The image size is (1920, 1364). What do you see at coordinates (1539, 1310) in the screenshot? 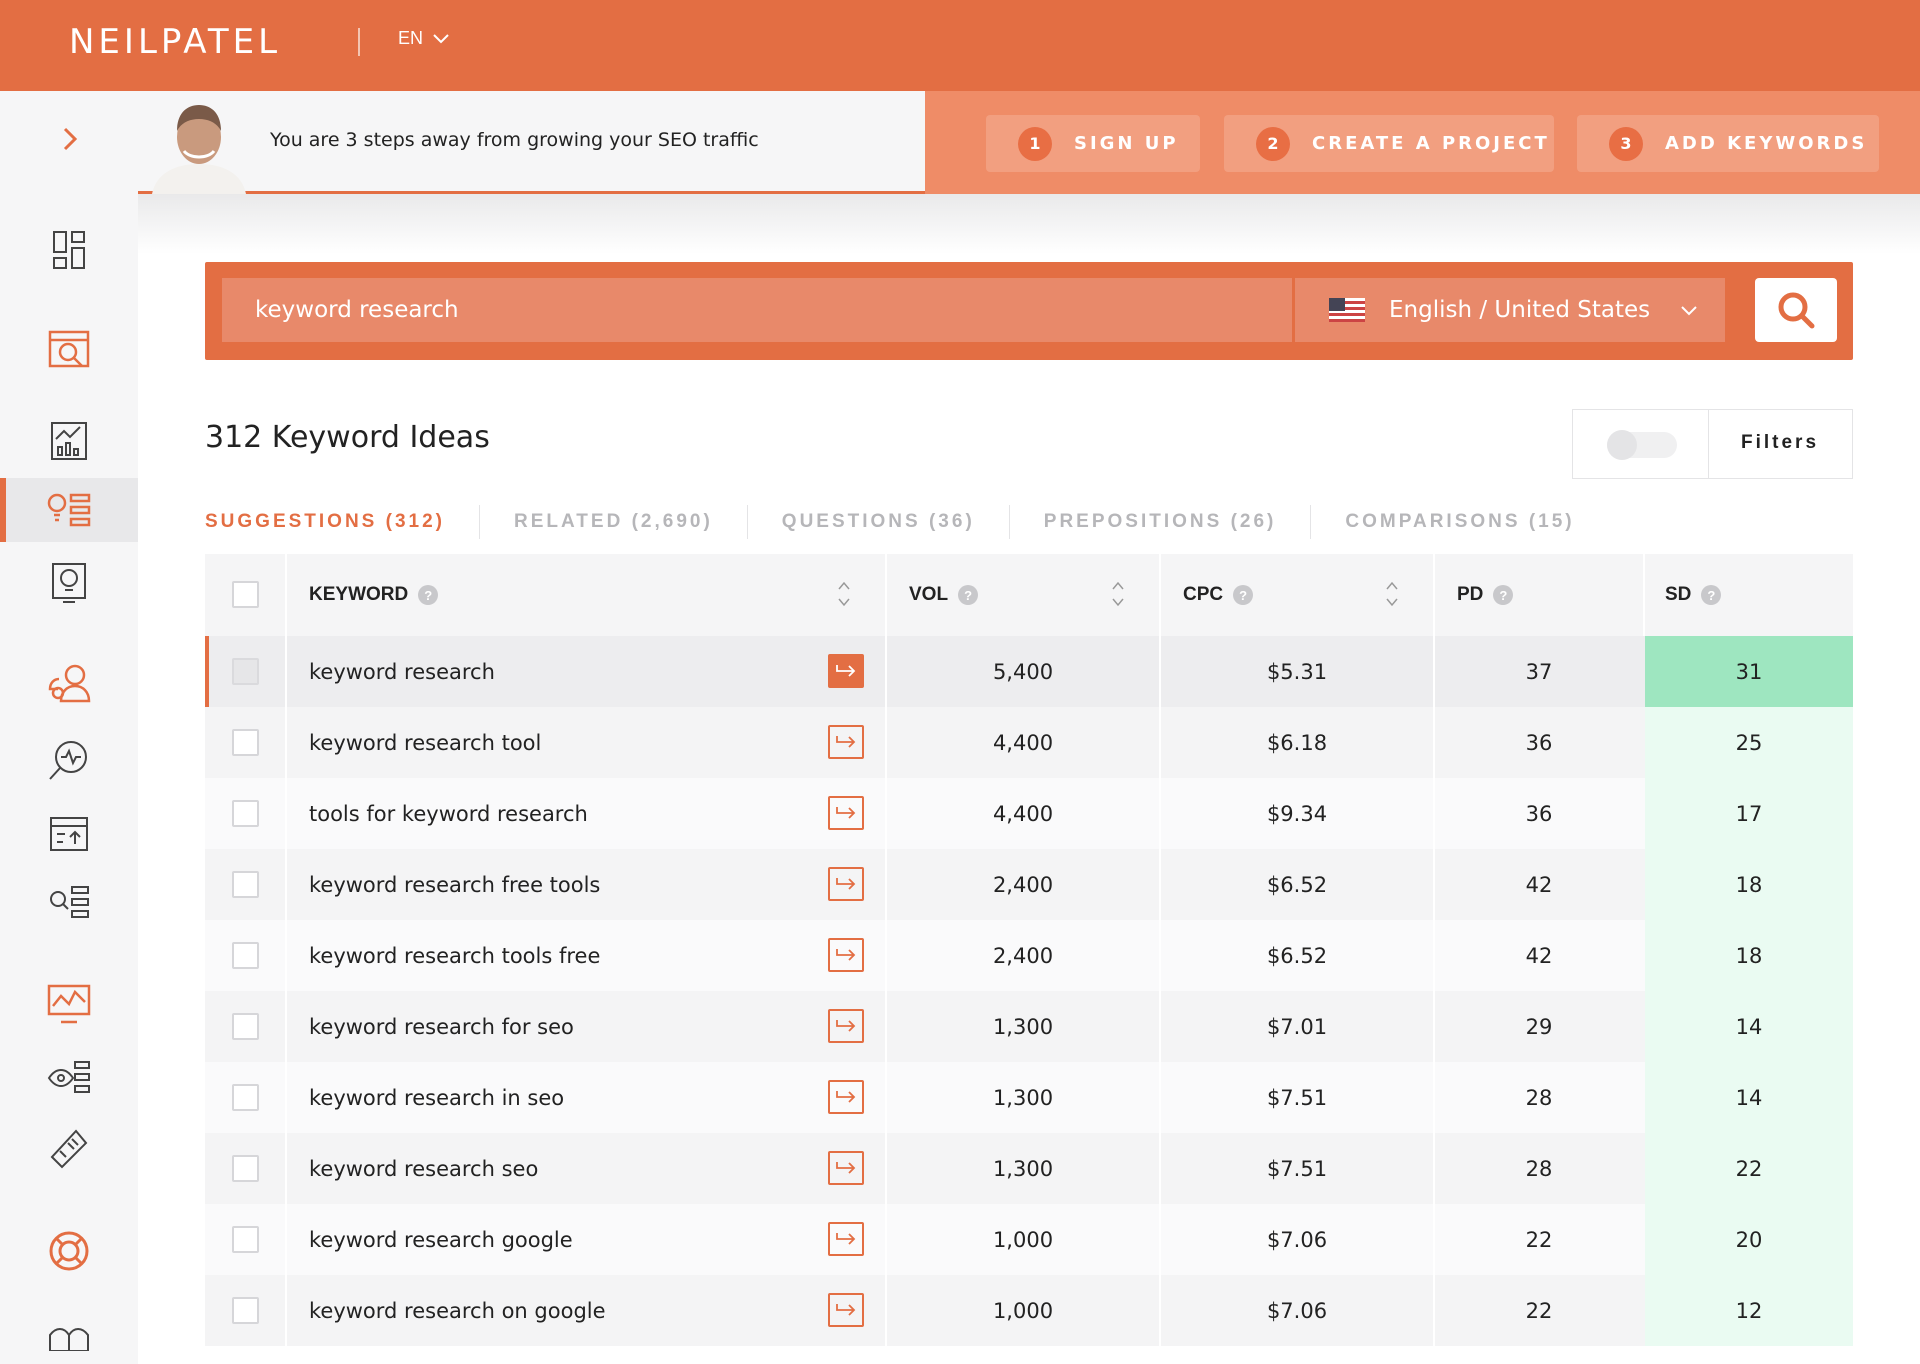
I see `pd-cell: 22` at bounding box center [1539, 1310].